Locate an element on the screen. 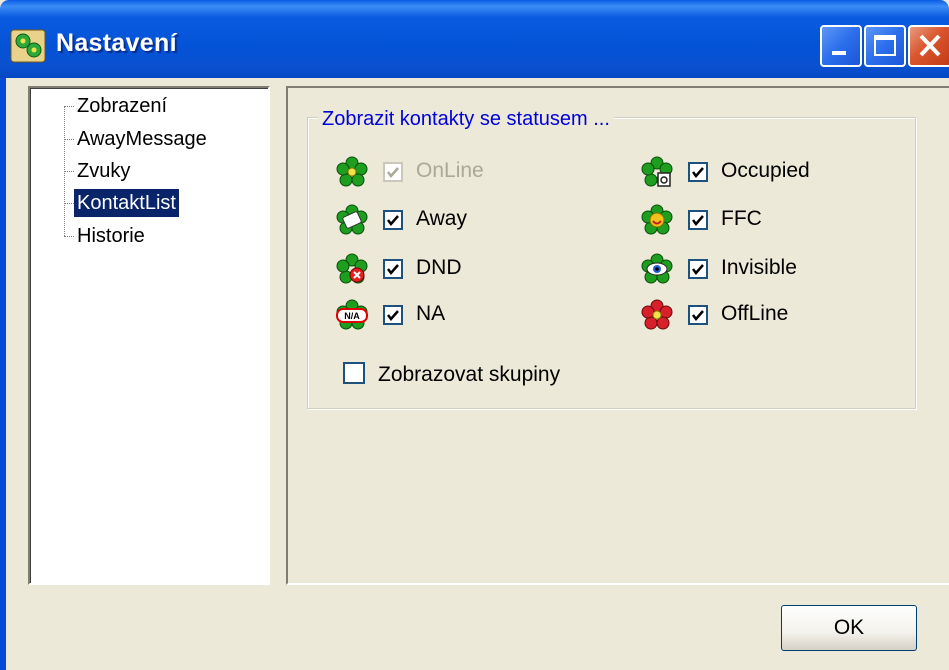  tree-item-historie: Historie is located at coordinates (111, 236).